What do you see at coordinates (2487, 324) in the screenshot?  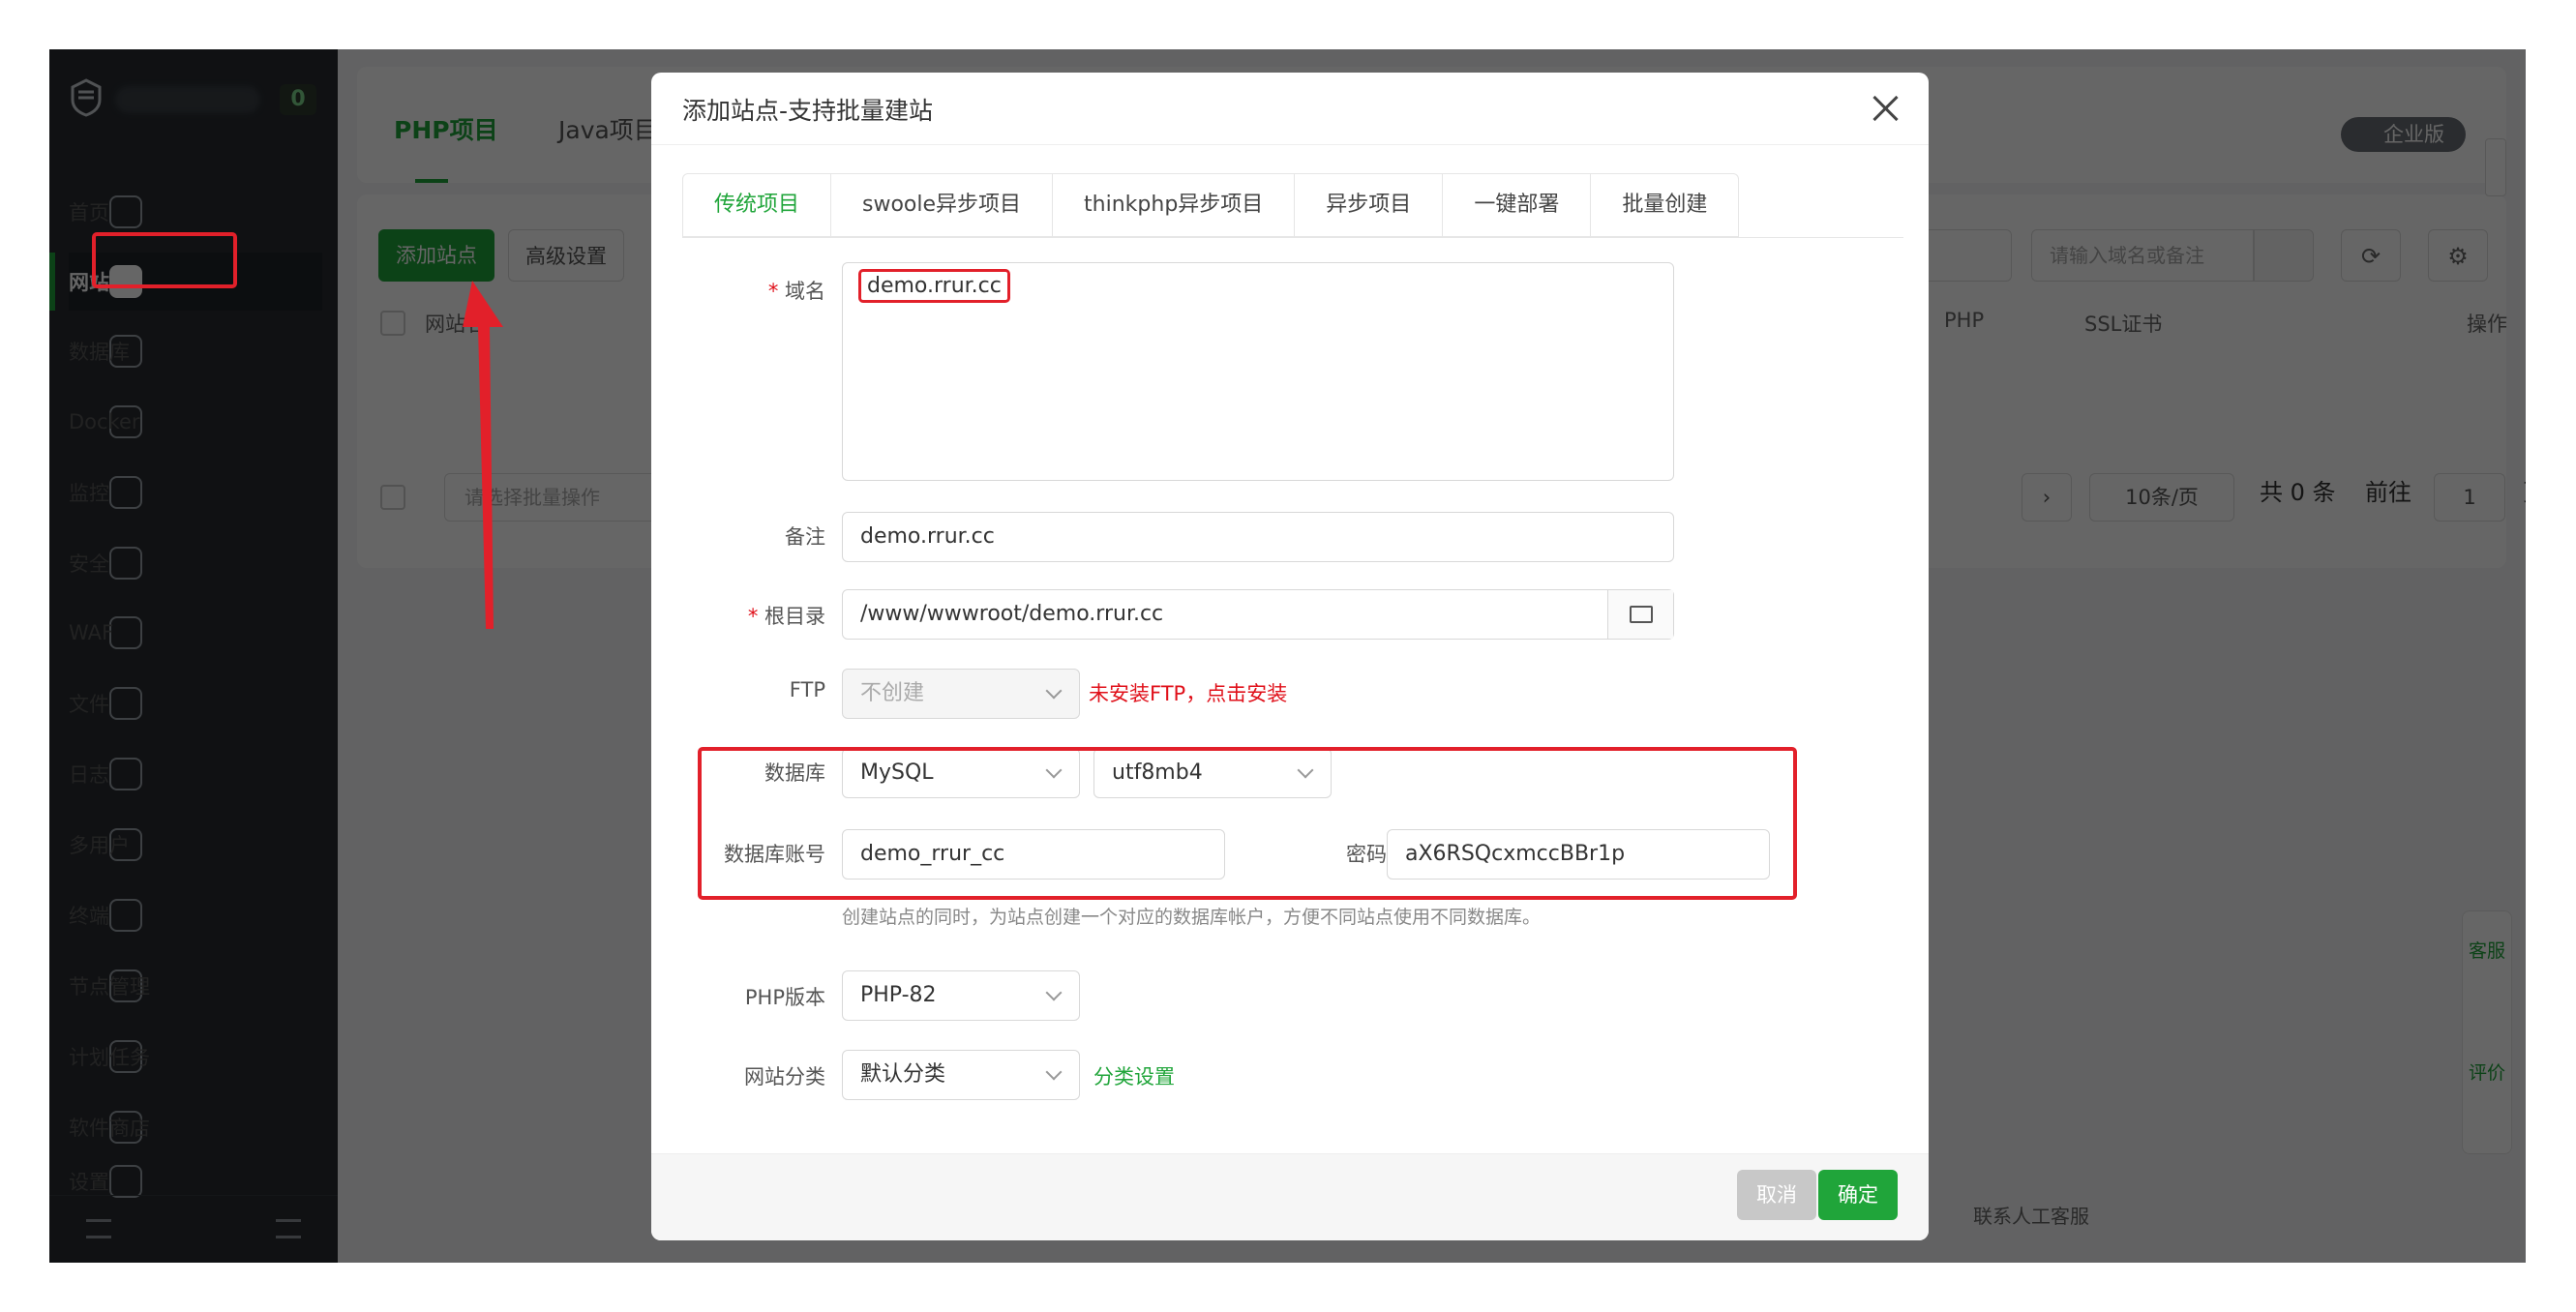 I see `col-operations: 操作` at bounding box center [2487, 324].